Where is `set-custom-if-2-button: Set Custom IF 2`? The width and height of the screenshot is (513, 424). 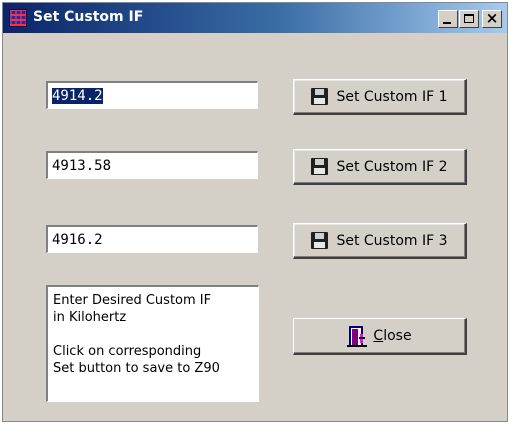 set-custom-if-2-button: Set Custom IF 2 is located at coordinates (380, 167).